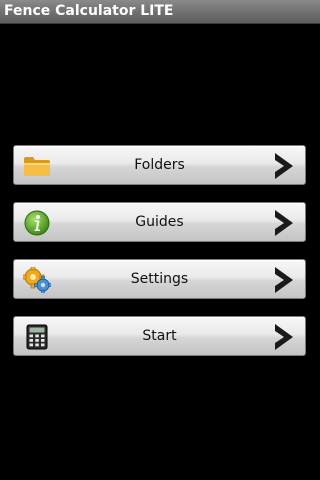  I want to click on guides-button: Guides, so click(159, 222).